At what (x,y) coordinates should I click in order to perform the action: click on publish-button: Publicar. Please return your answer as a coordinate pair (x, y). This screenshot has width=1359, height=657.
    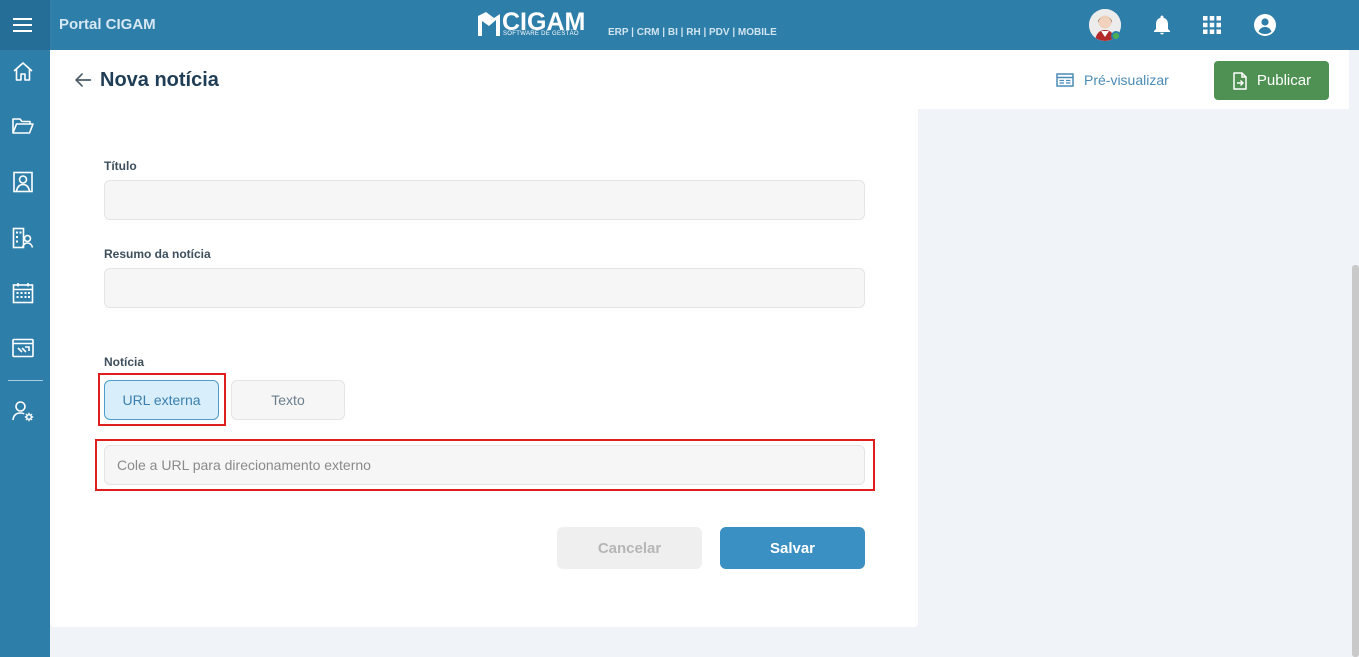
    Looking at the image, I should click on (1271, 80).